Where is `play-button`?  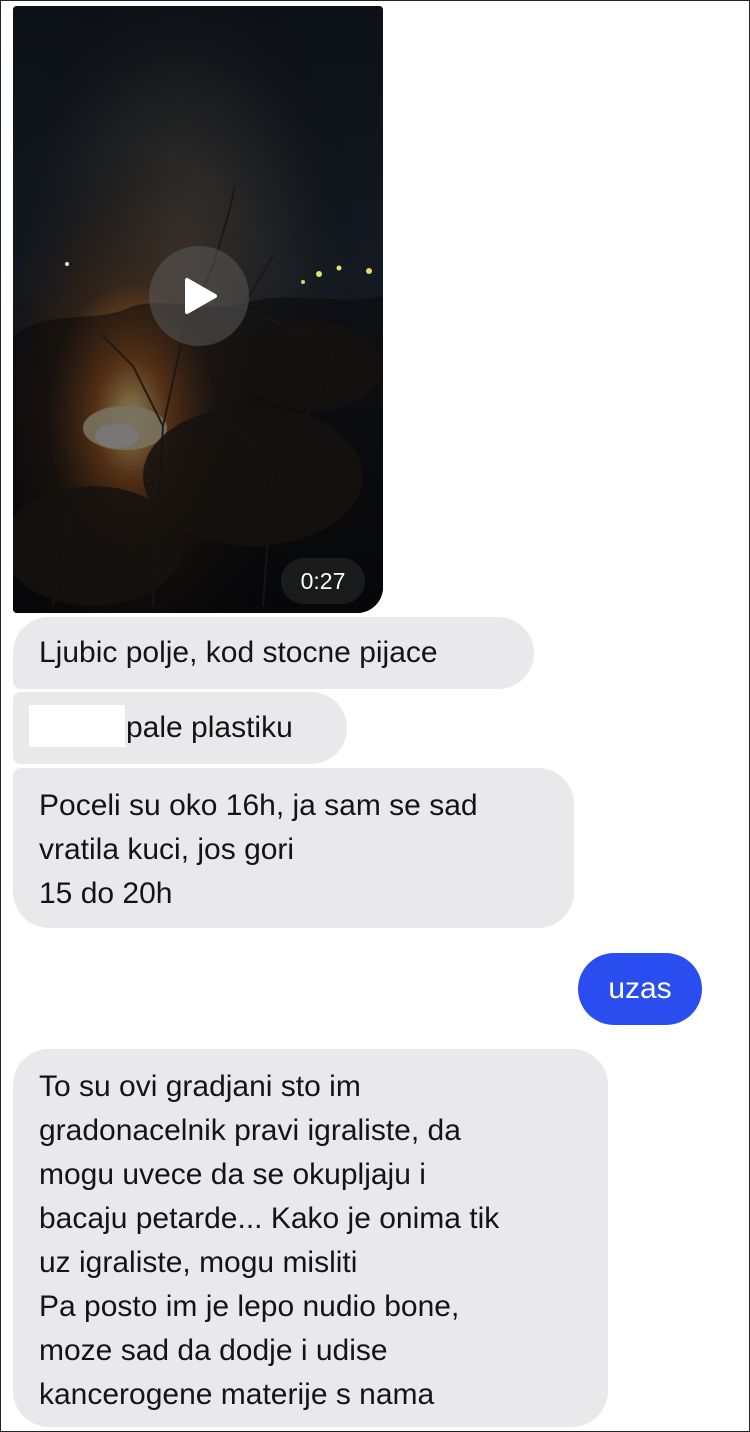 play-button is located at coordinates (199, 296).